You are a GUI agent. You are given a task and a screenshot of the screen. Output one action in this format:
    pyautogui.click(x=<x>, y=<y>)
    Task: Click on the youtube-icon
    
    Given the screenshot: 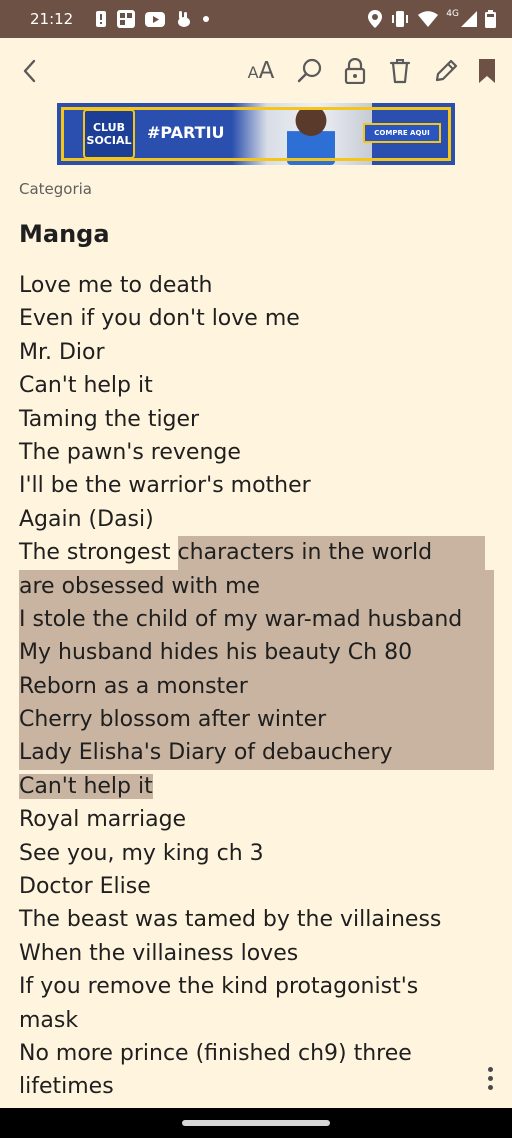 What is the action you would take?
    pyautogui.click(x=155, y=19)
    